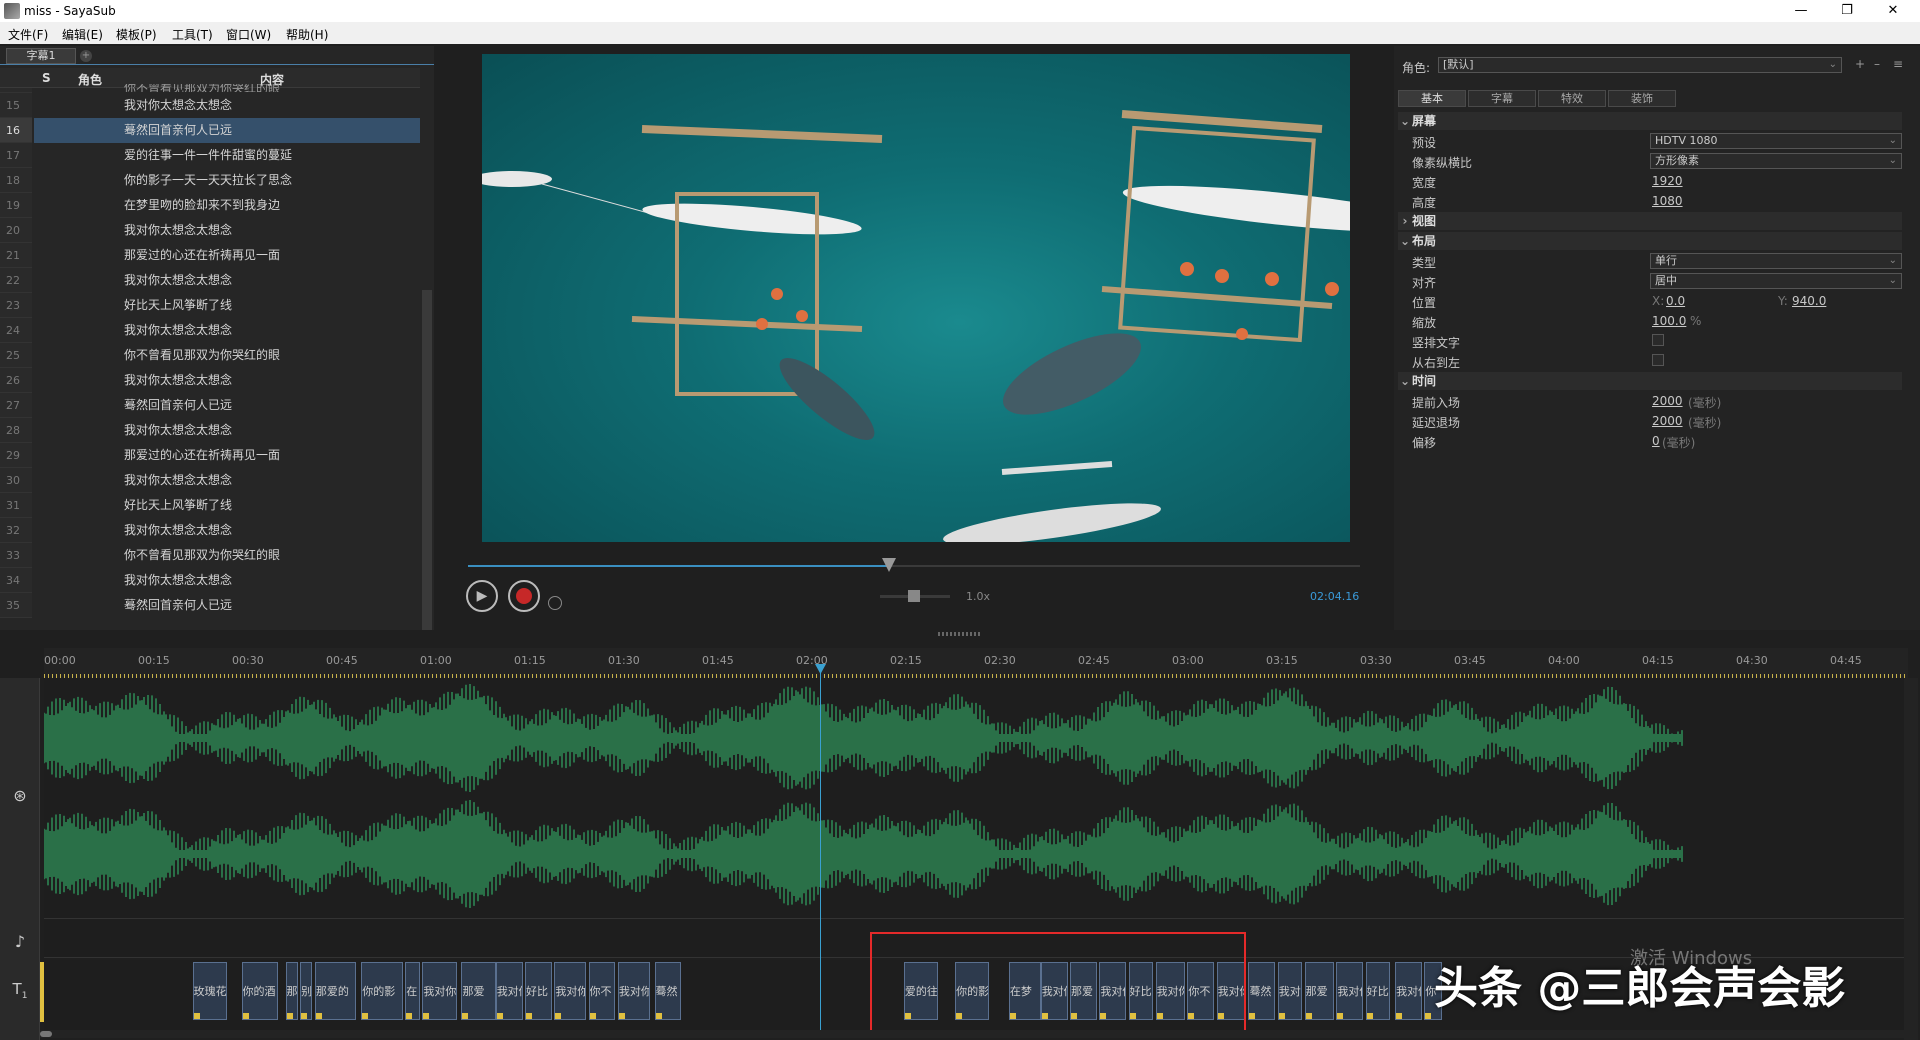 The image size is (1920, 1040). Describe the element at coordinates (46, 1034) in the screenshot. I see `scroll-thumb` at that location.